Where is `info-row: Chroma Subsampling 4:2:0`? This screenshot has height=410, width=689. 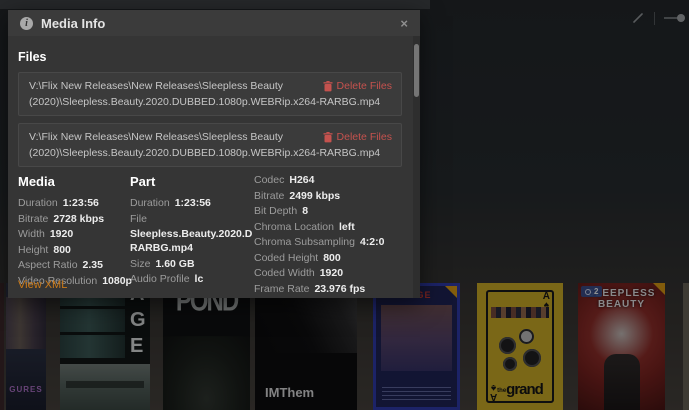 info-row: Chroma Subsampling 4:2:0 is located at coordinates (319, 242).